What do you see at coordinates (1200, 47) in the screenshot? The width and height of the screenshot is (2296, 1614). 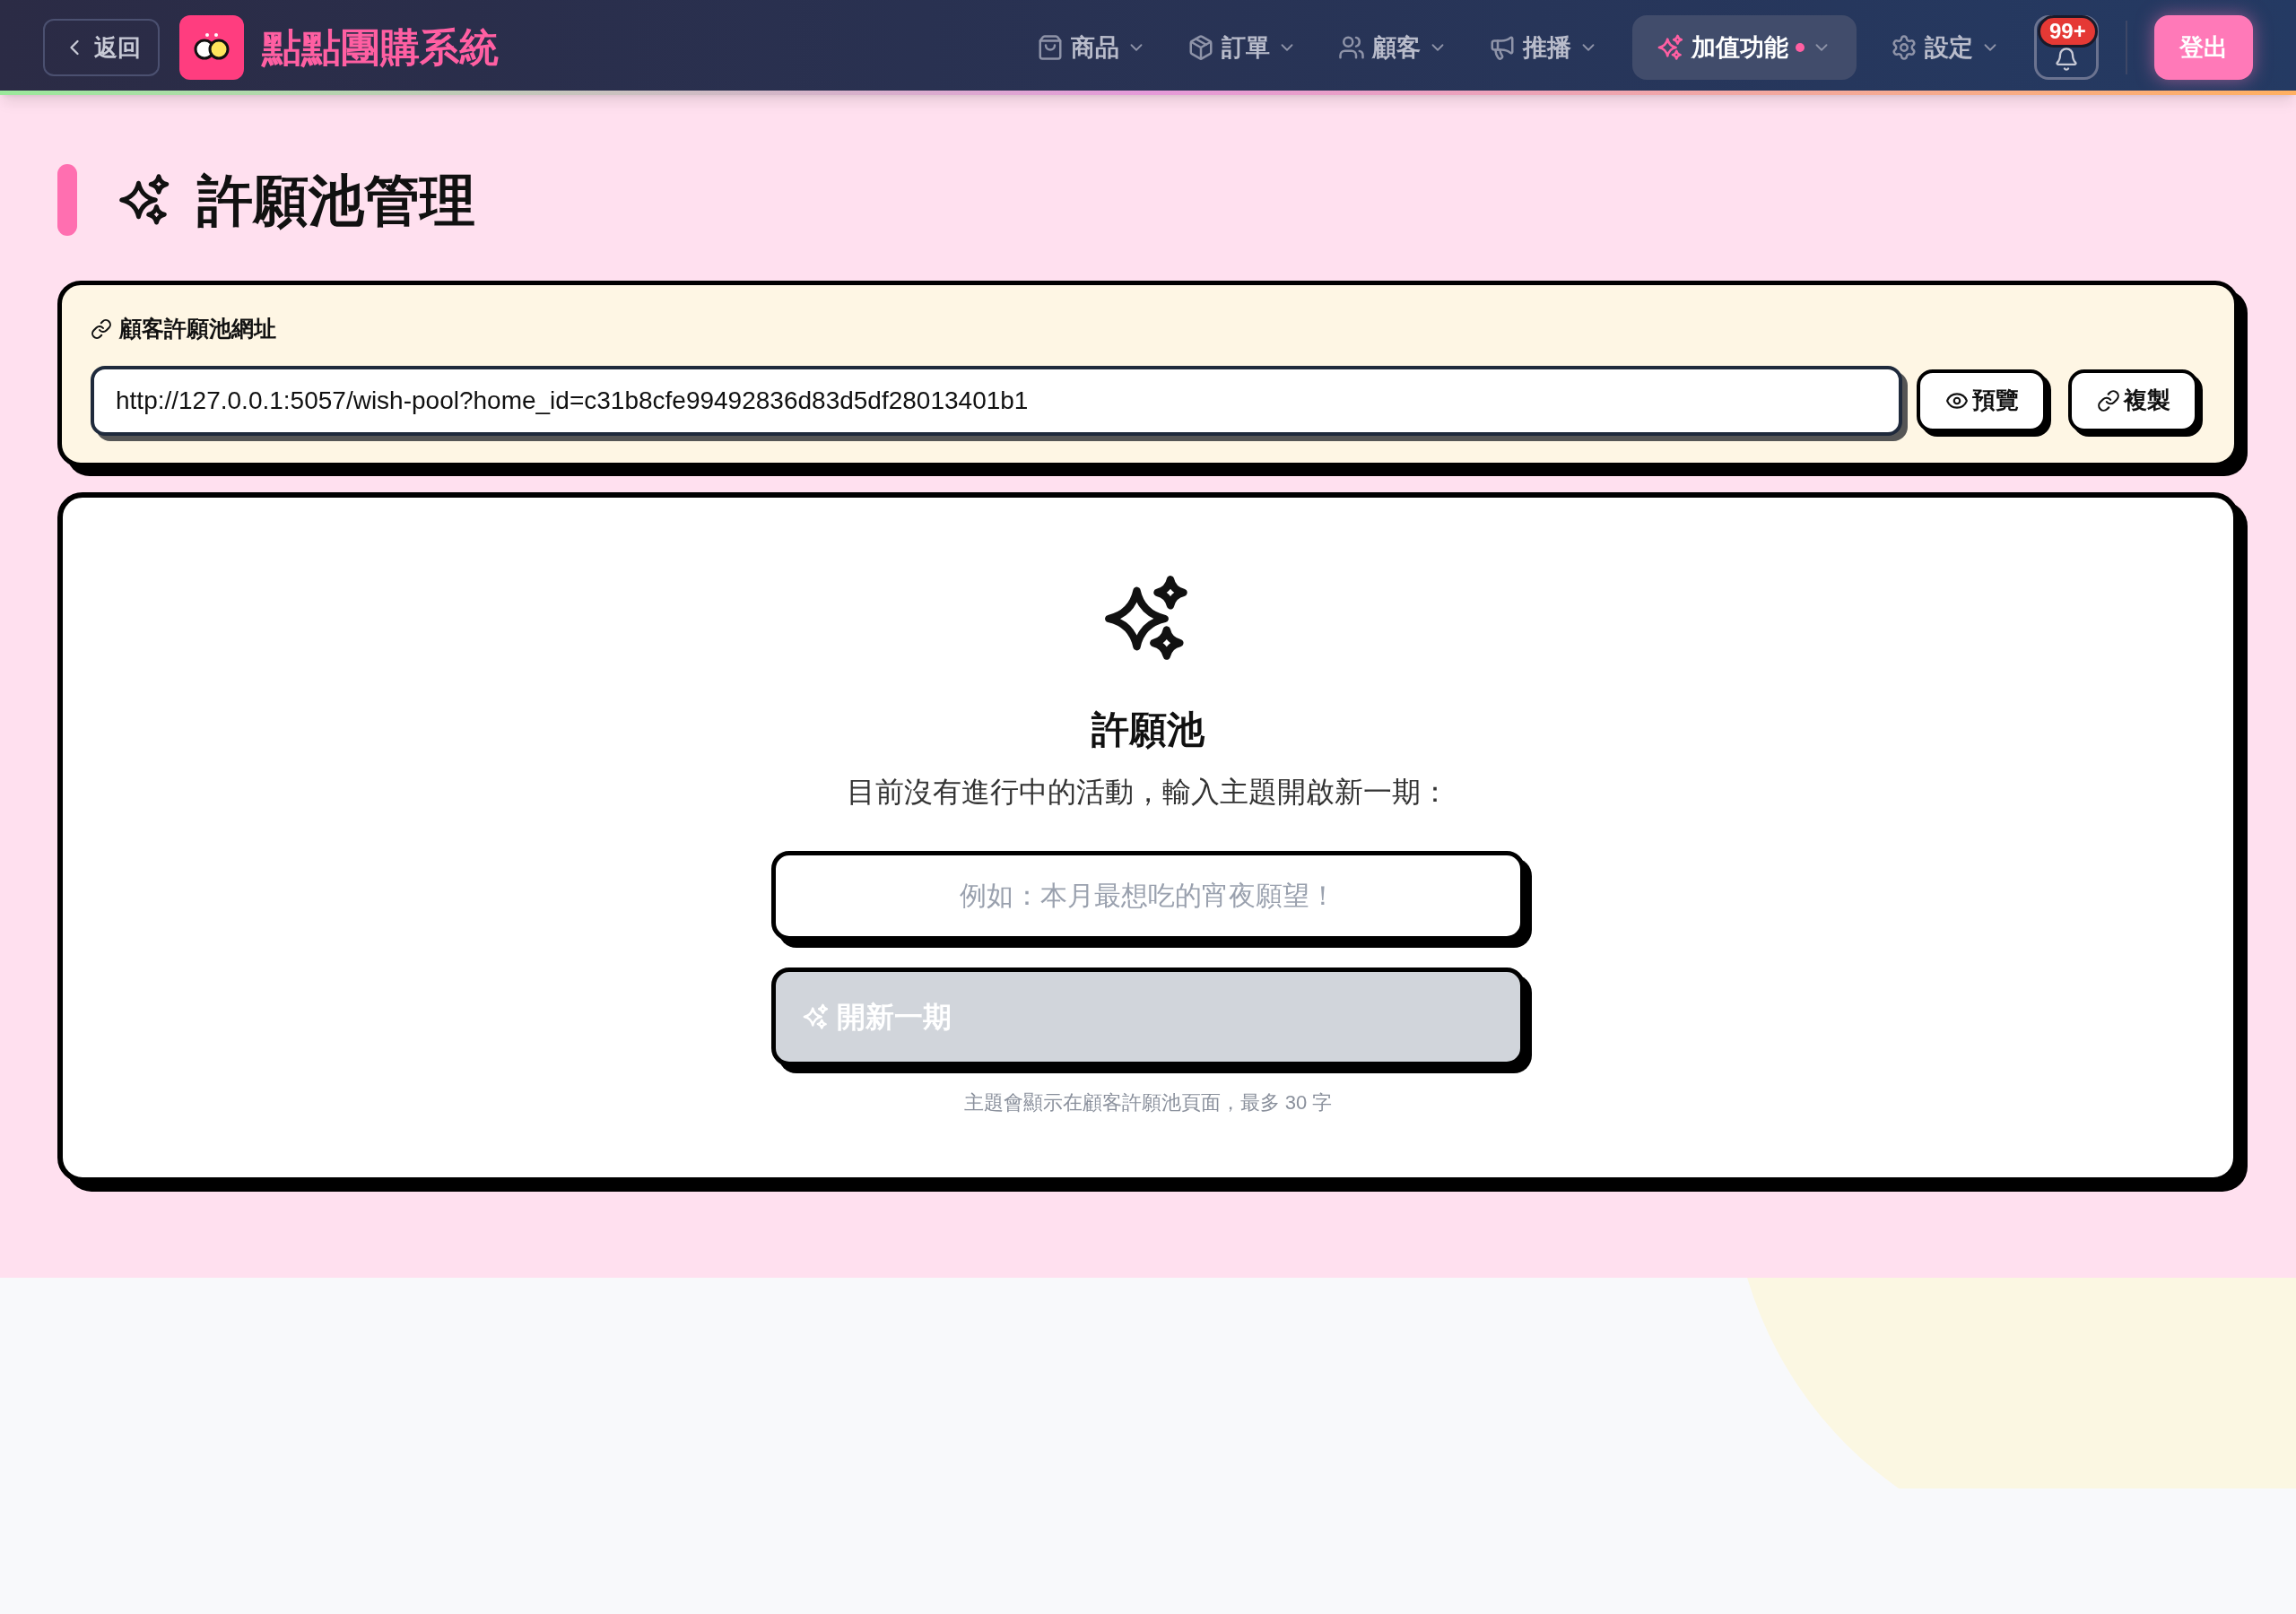 I see `box-icon` at bounding box center [1200, 47].